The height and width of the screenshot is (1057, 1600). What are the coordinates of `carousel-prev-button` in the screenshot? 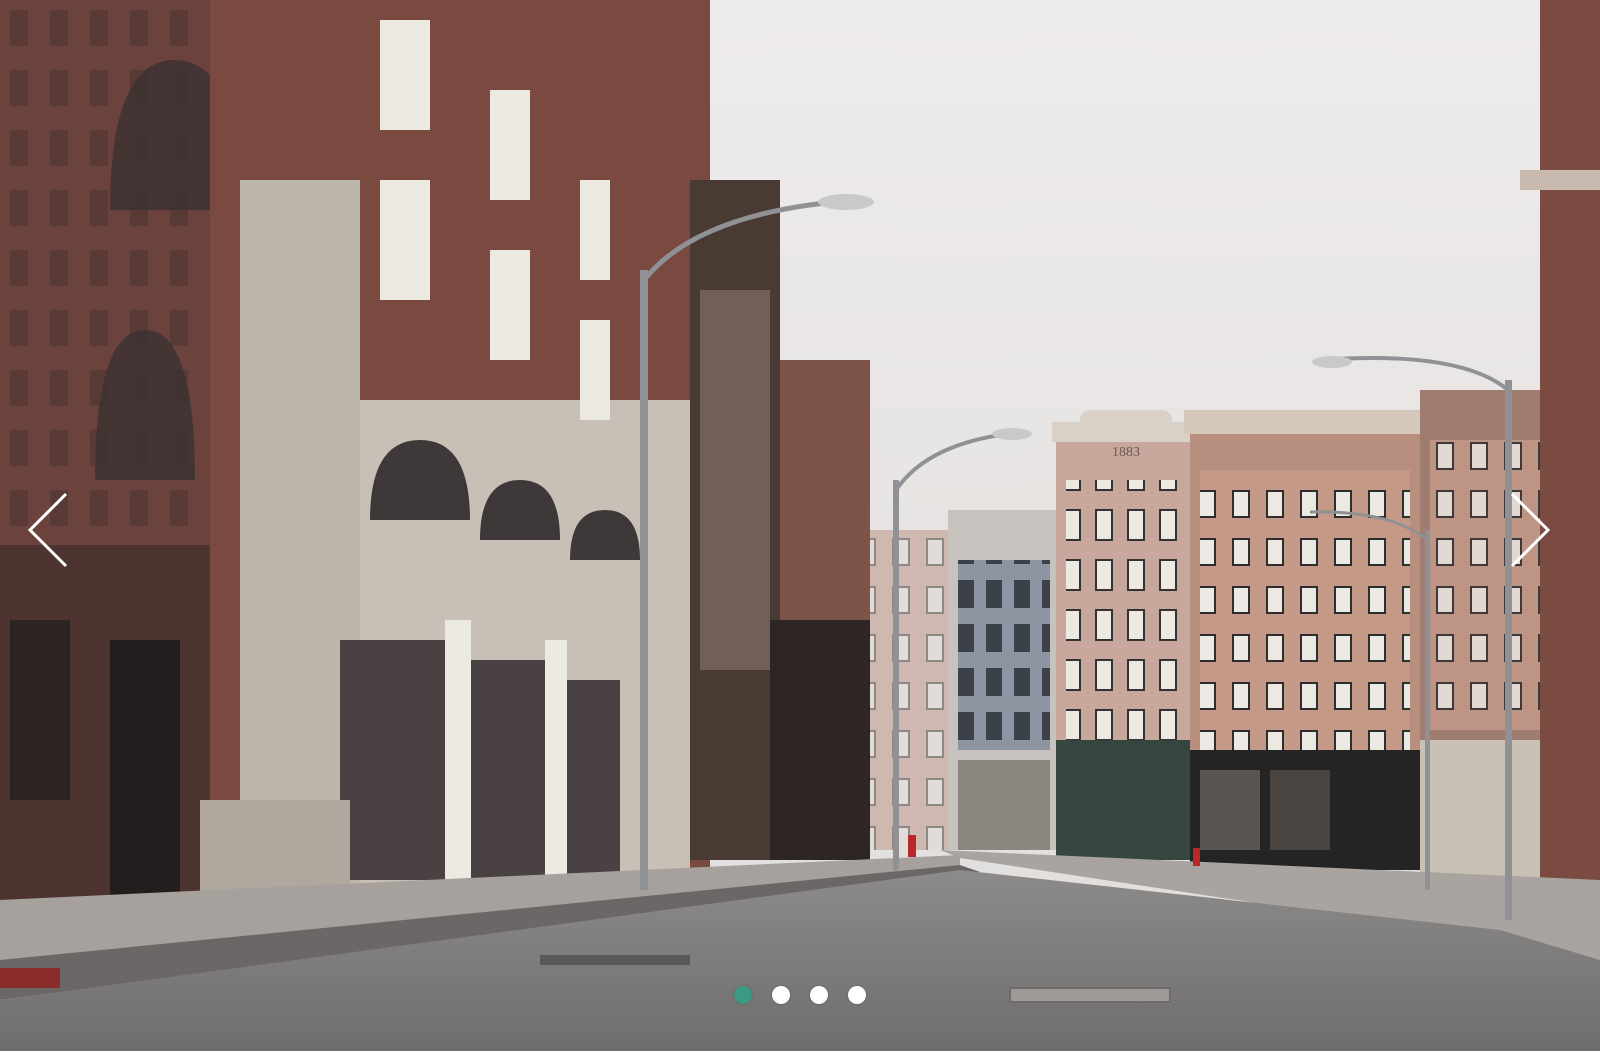 It's located at (48, 530).